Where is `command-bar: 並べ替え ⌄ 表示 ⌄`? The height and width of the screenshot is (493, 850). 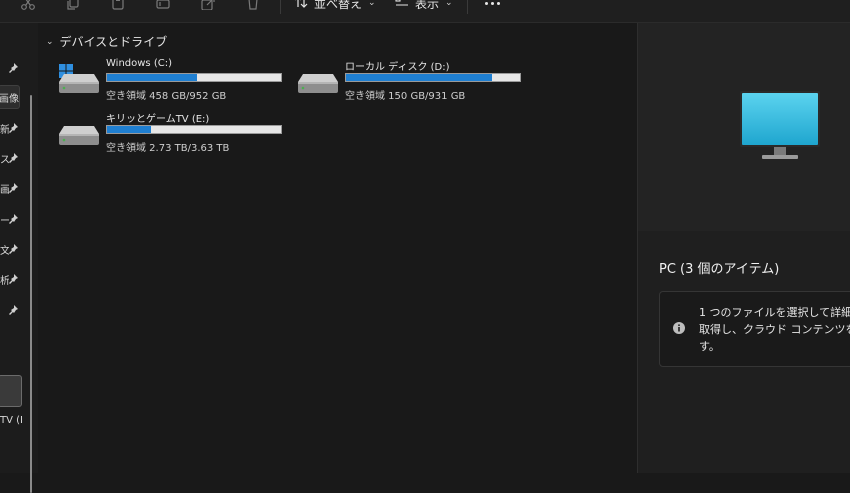
command-bar: 並べ替え ⌄ 表示 ⌄ is located at coordinates (425, 11).